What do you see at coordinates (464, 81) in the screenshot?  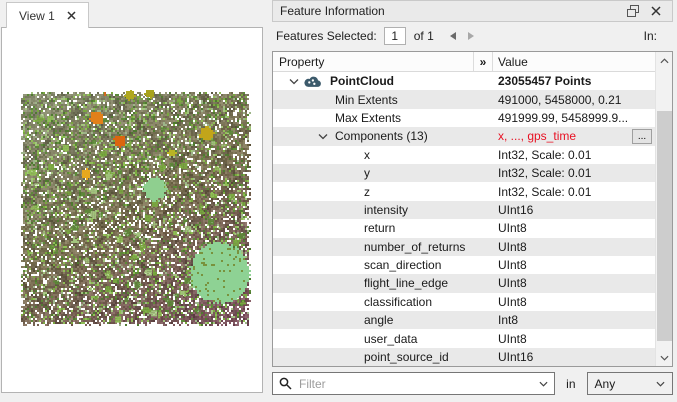 I see `table-row: PointCloud 23055457 Points` at bounding box center [464, 81].